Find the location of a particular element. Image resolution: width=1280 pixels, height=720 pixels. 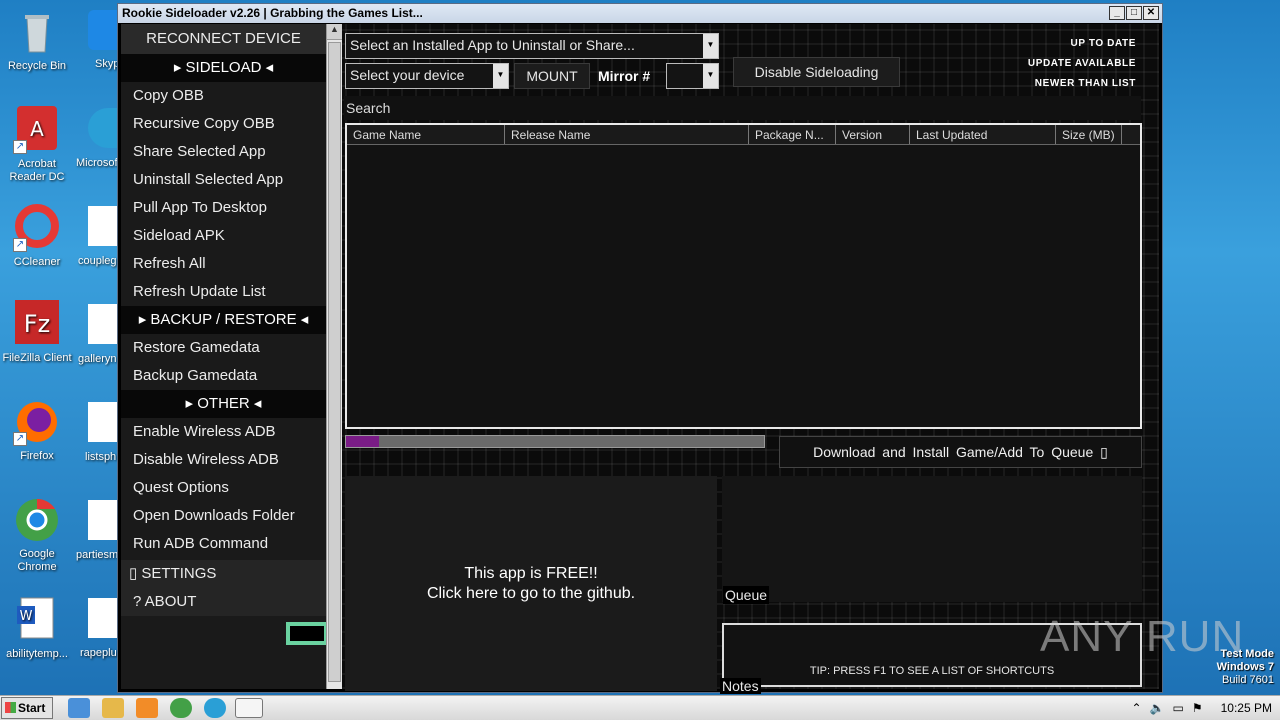

open-downloads-folder-button: Open Downloads Folder is located at coordinates (223, 516).